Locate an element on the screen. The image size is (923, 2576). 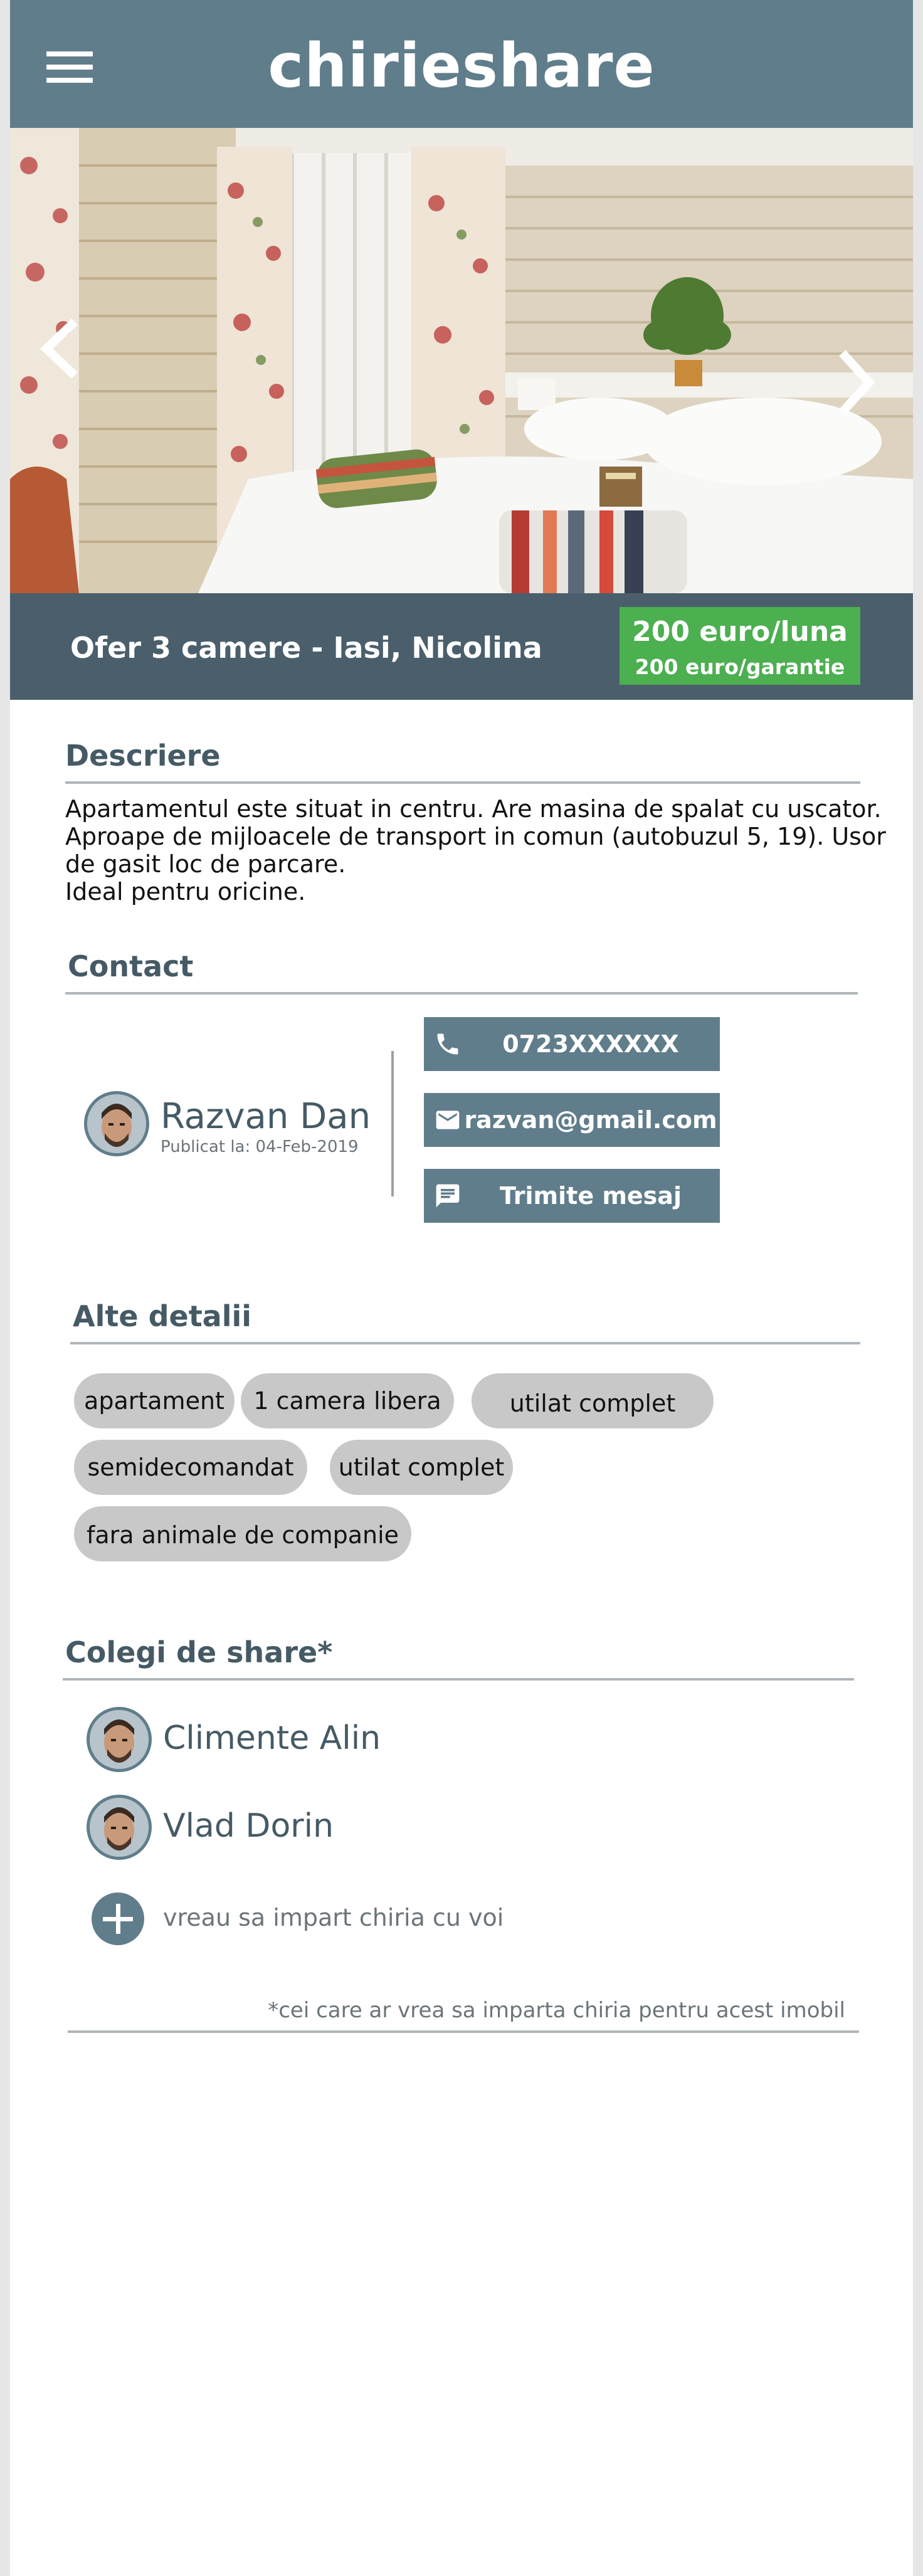
email-button: razvan@gmail.com is located at coordinates (572, 1120).